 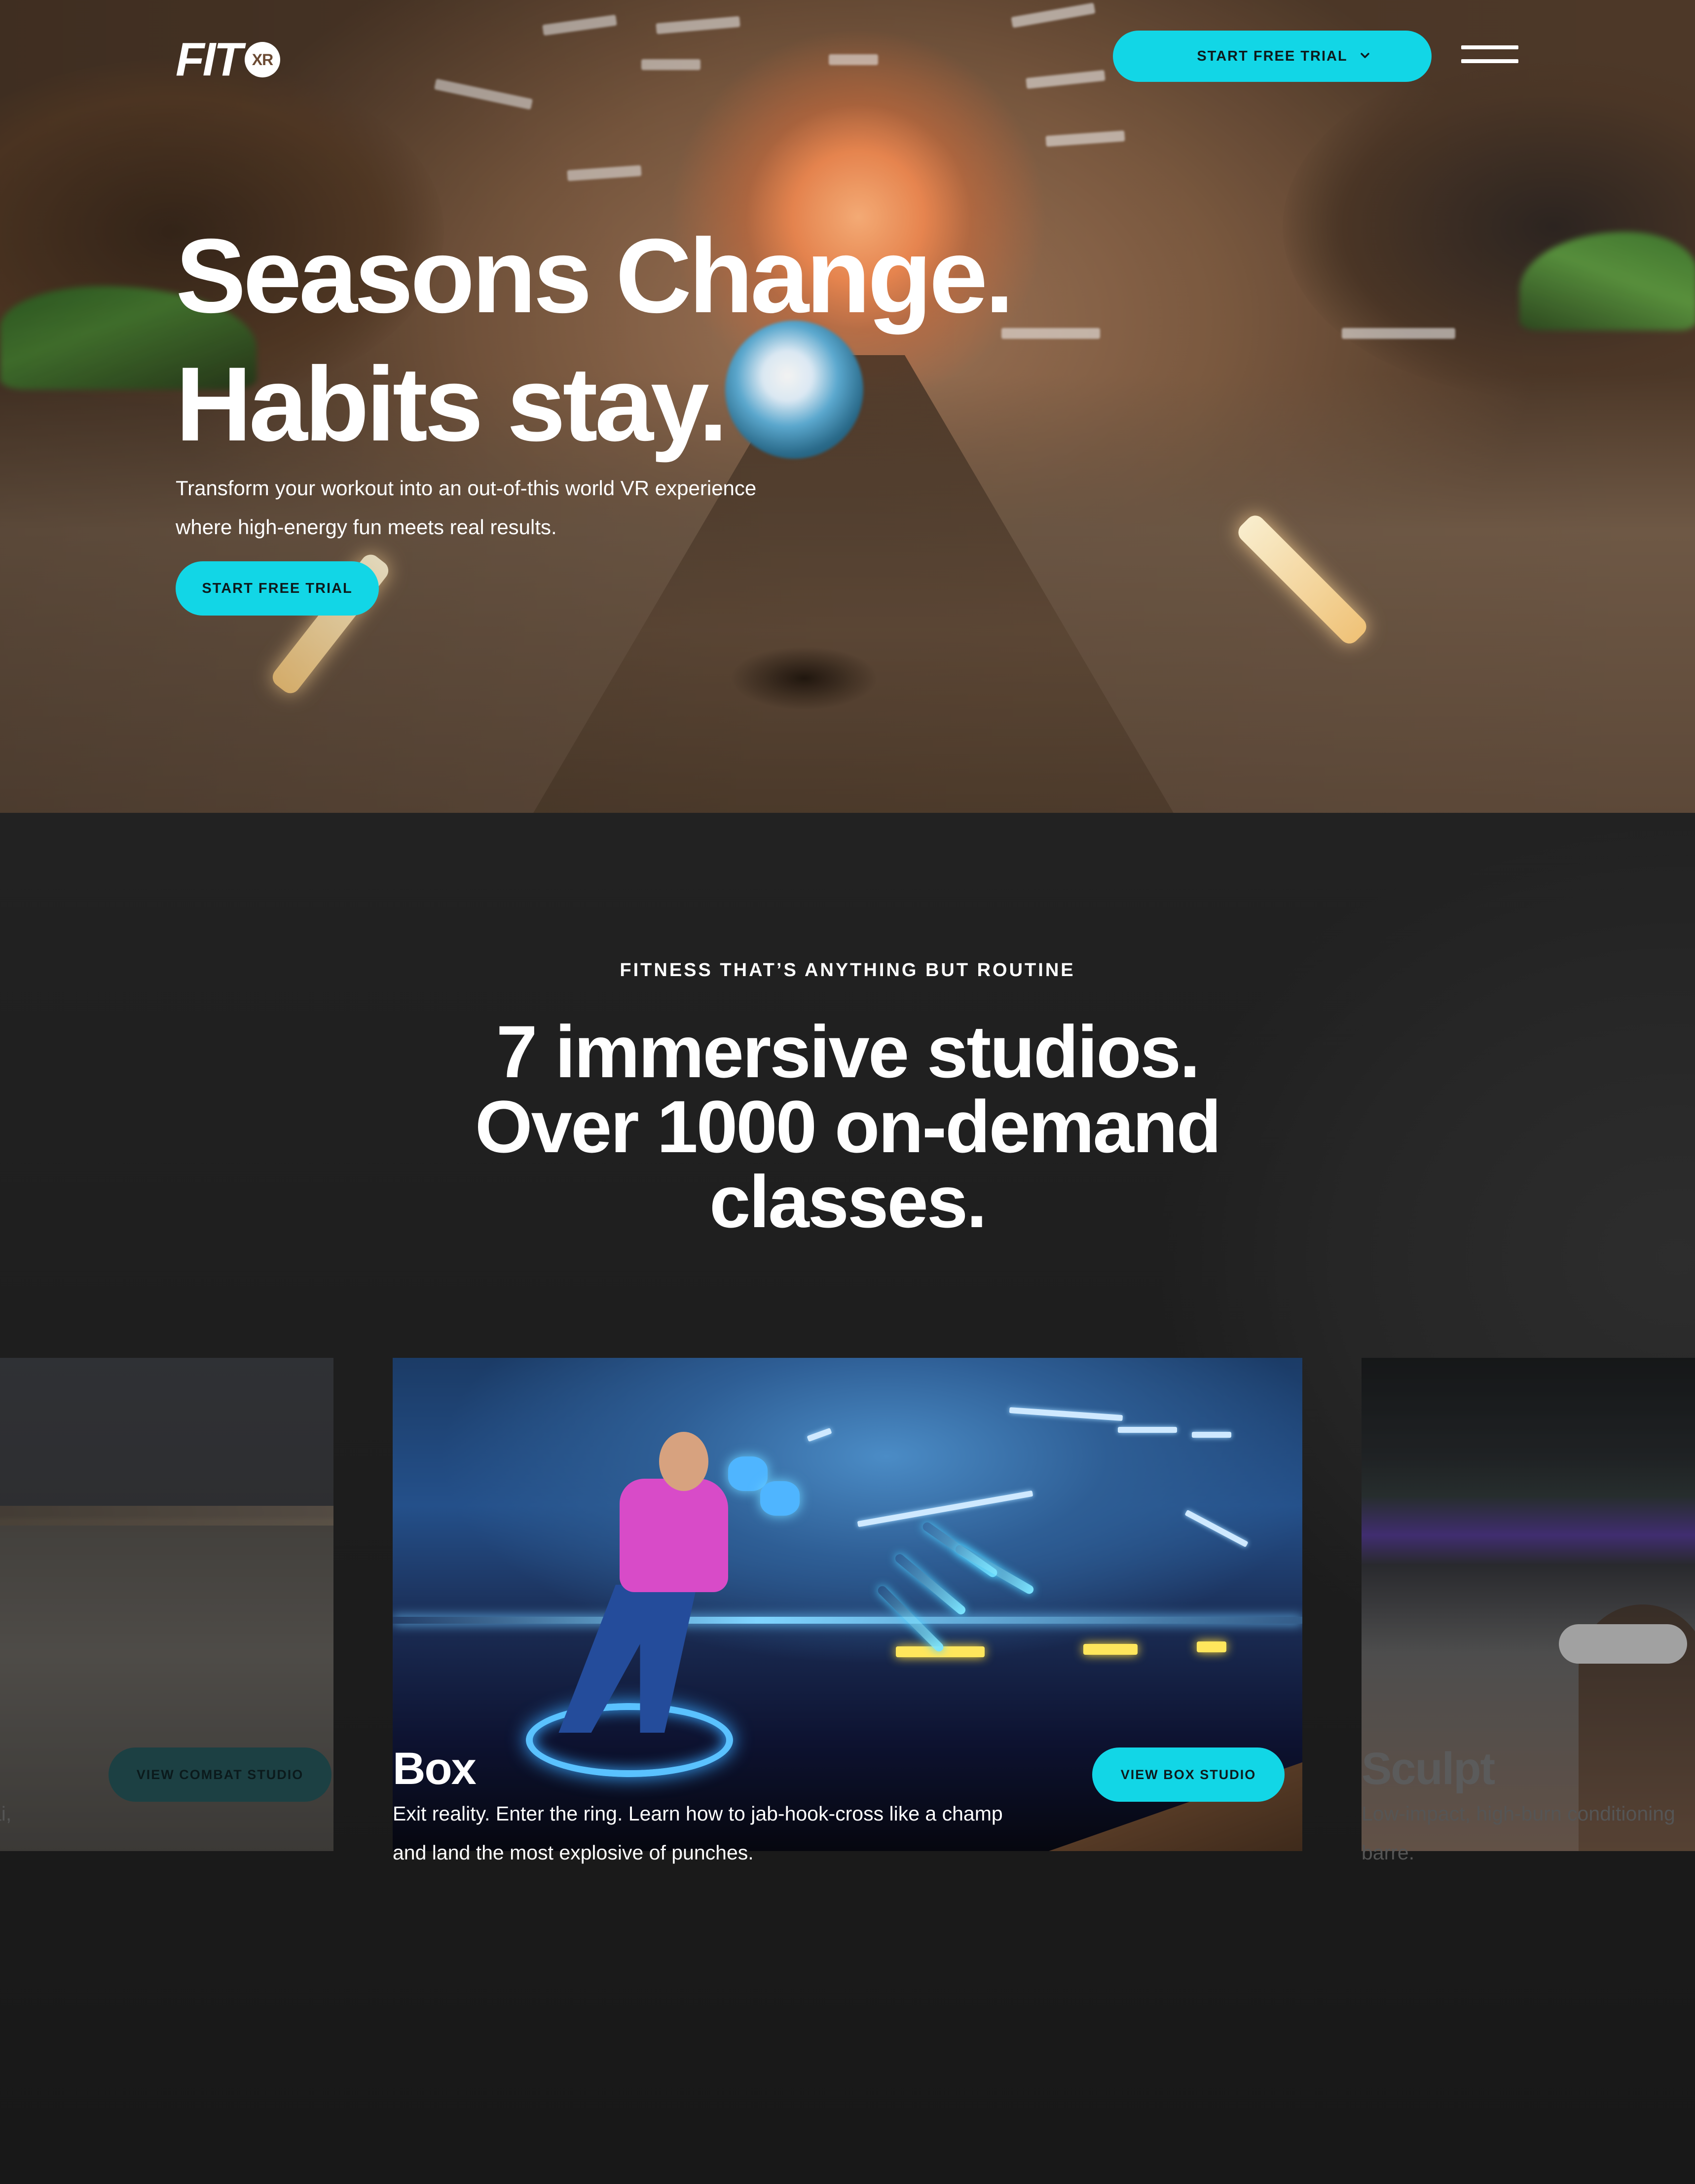 I want to click on hero-cta-label: START FREE TRIAL, so click(x=277, y=588).